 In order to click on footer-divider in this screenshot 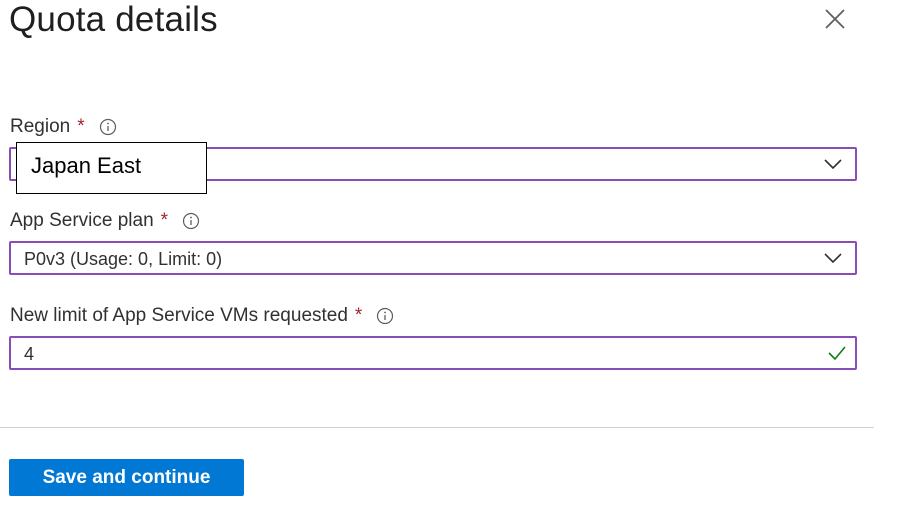, I will do `click(437, 427)`.